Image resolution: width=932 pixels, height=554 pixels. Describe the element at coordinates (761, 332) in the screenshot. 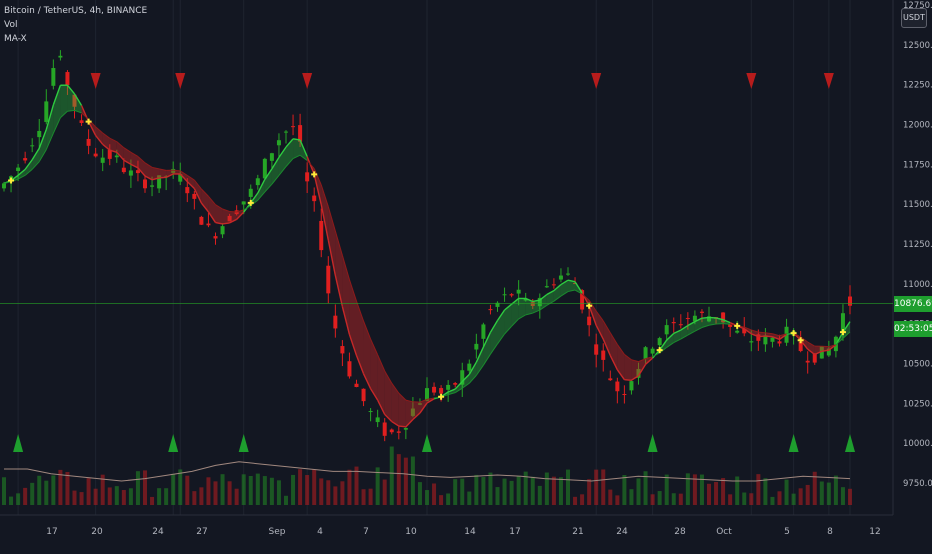

I see `slow-ma-segment` at that location.